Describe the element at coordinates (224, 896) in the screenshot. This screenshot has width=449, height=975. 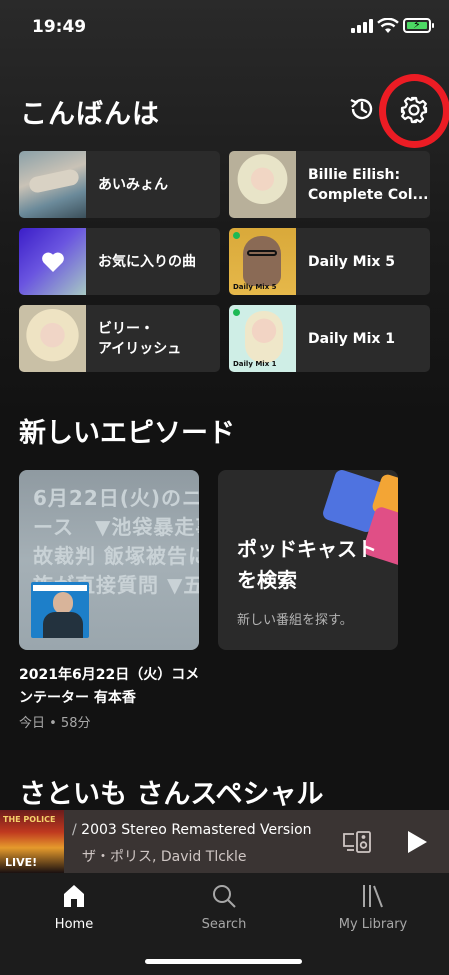
I see `search-icon` at that location.